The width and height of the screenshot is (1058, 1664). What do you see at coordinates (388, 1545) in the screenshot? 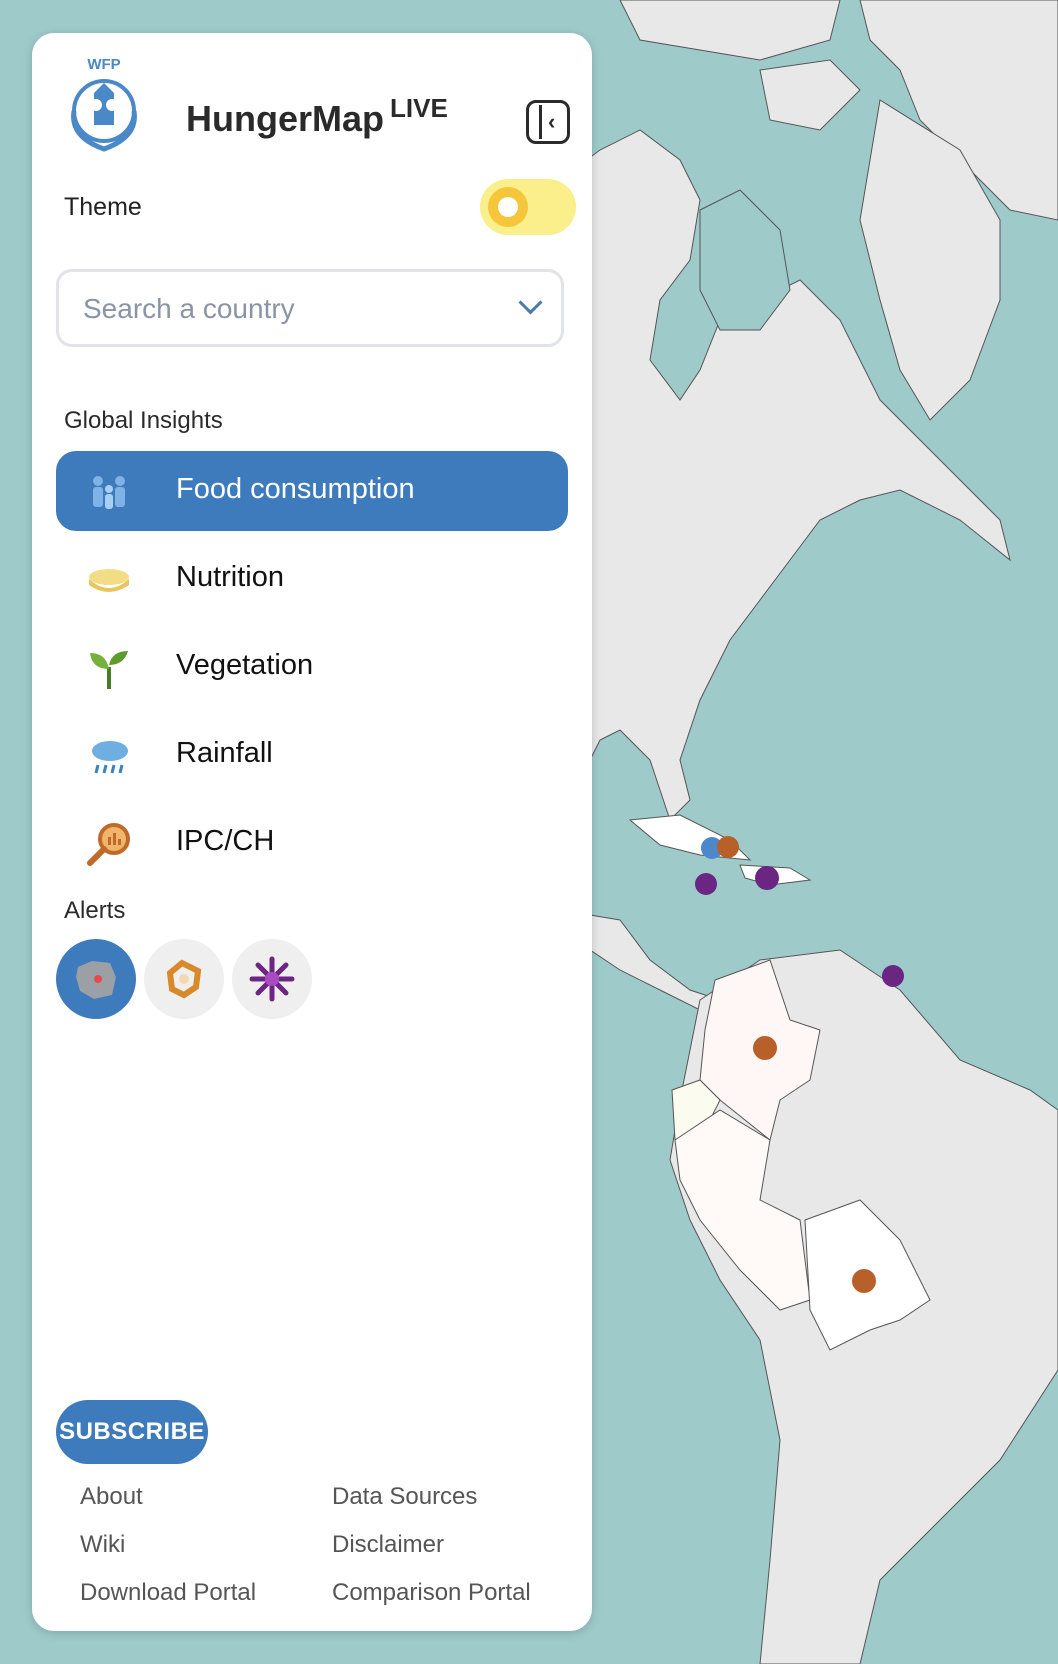
I see `footer-link-disclaimer: Disclaimer` at bounding box center [388, 1545].